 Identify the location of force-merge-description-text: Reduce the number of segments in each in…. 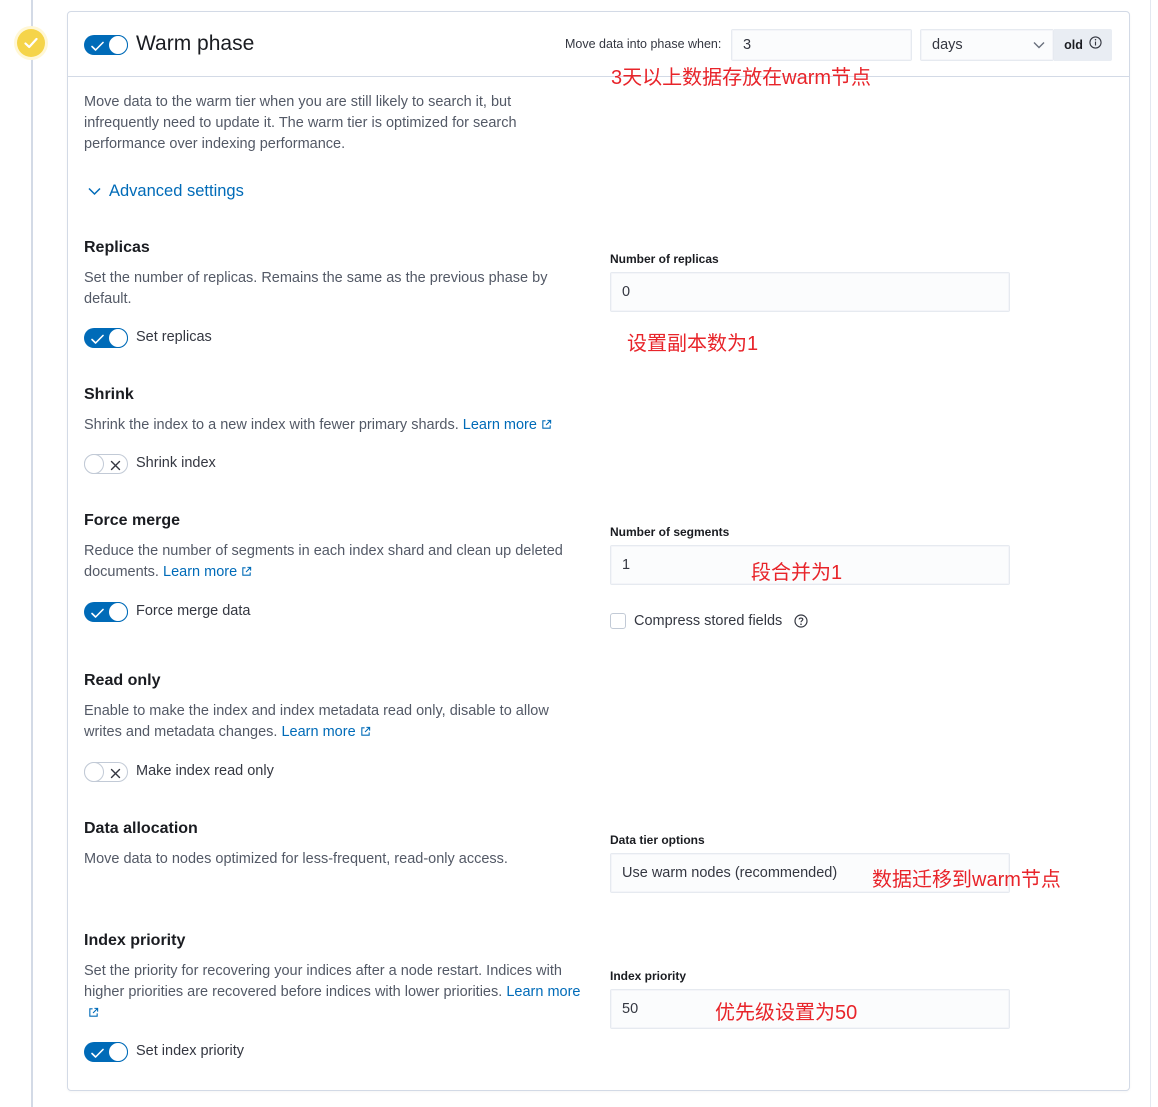
(323, 561).